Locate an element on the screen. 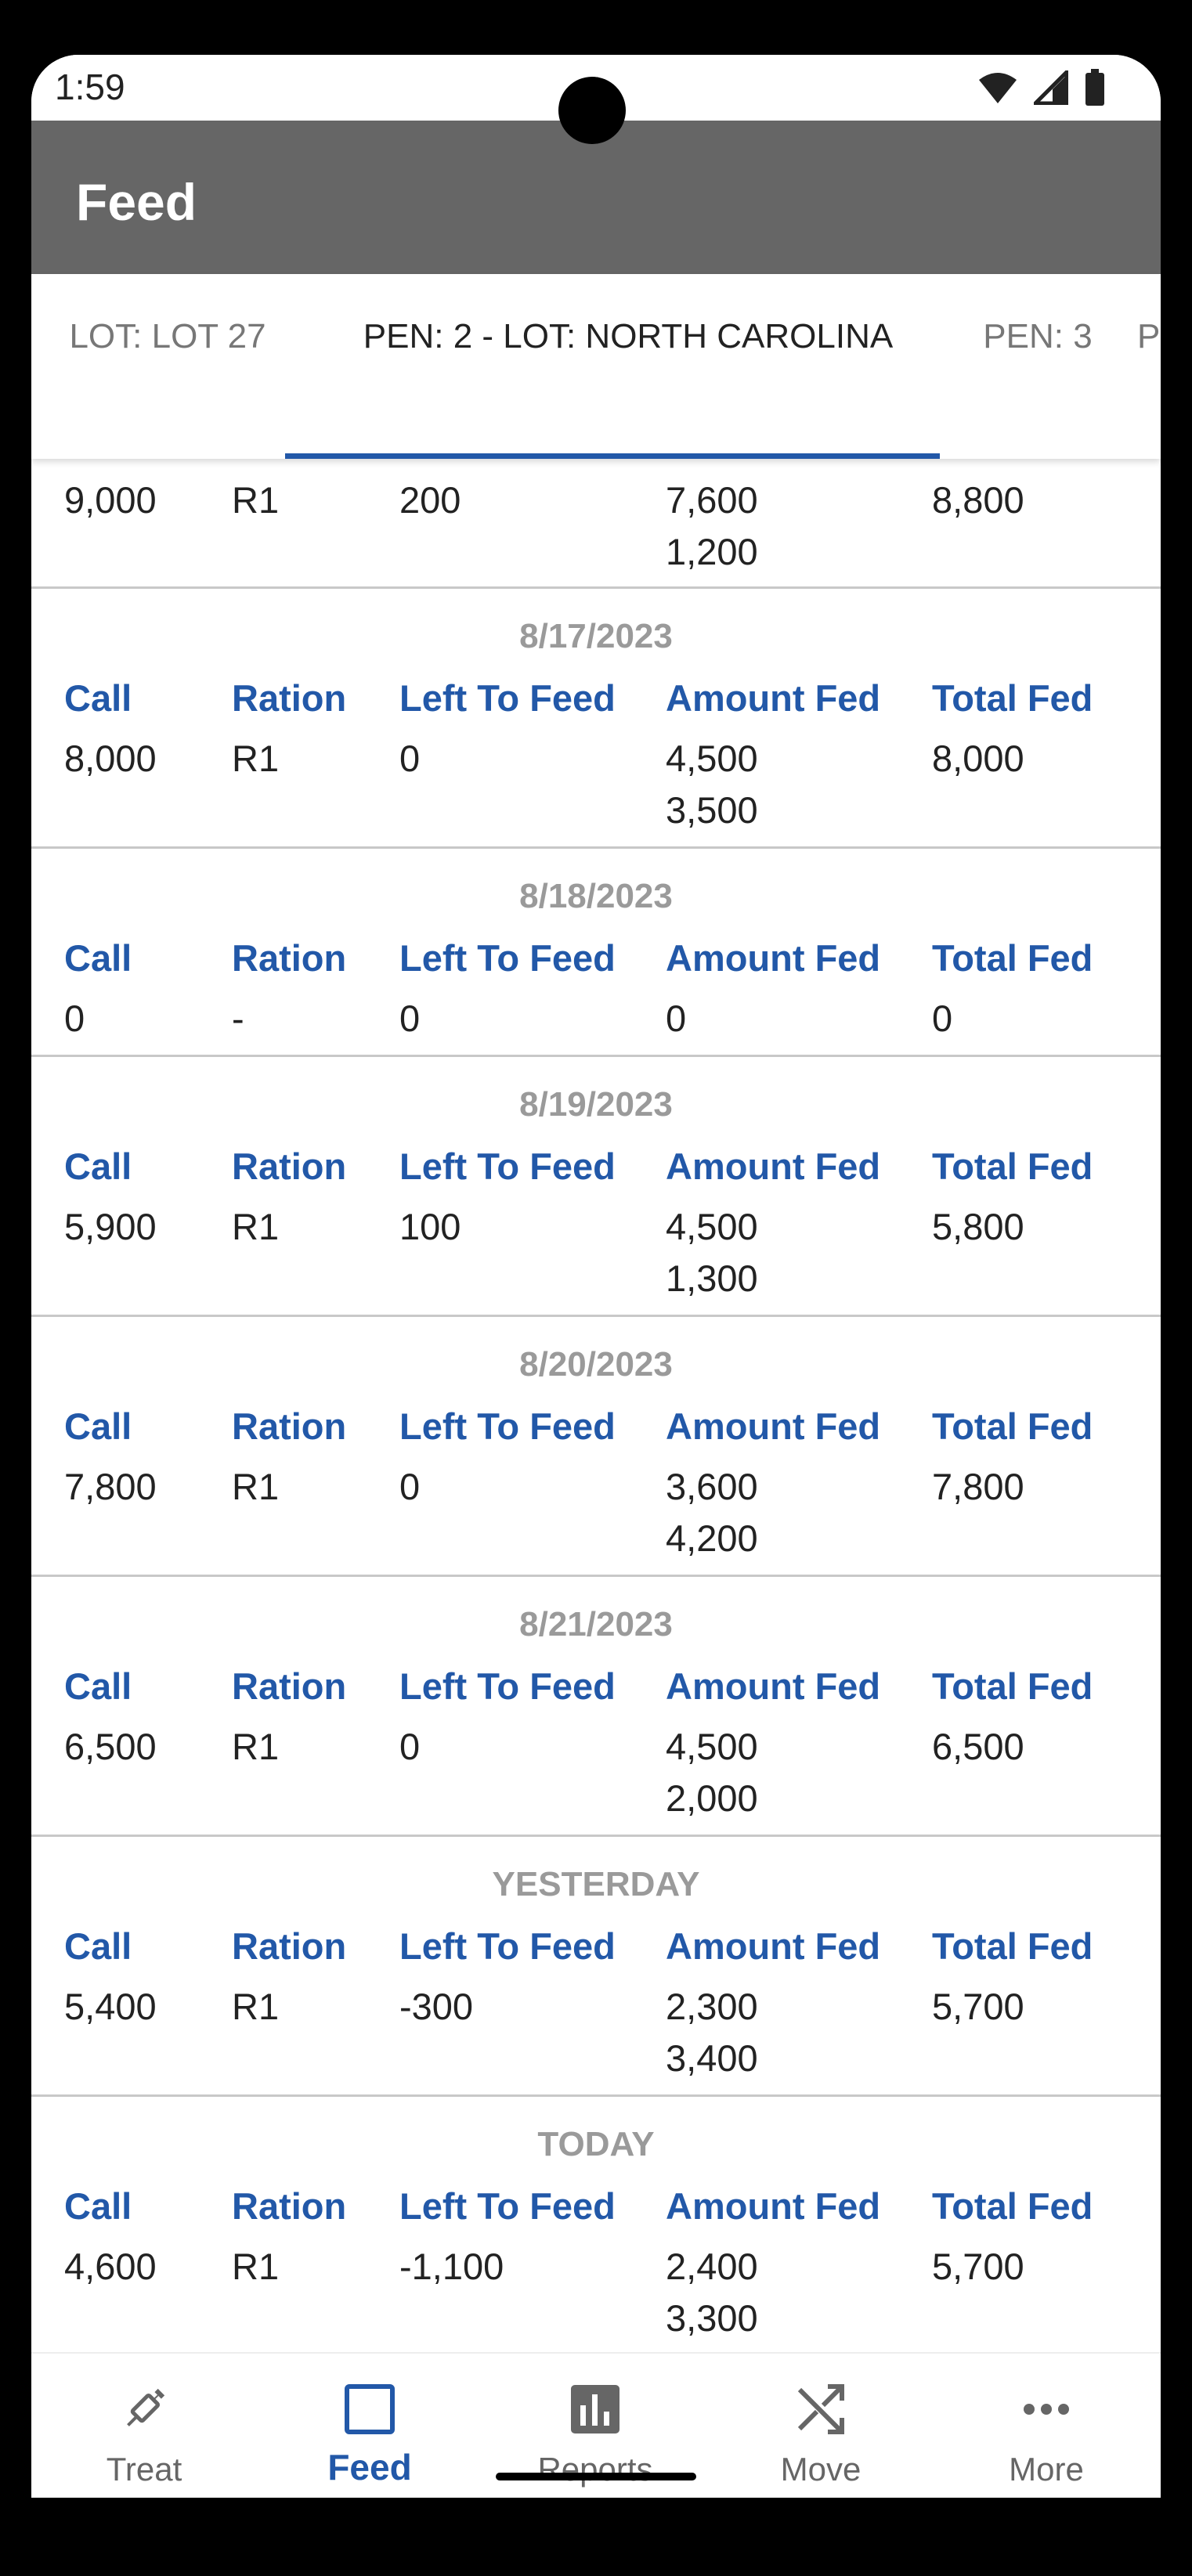 The height and width of the screenshot is (2576, 1192). nav-move: Move is located at coordinates (821, 2426).